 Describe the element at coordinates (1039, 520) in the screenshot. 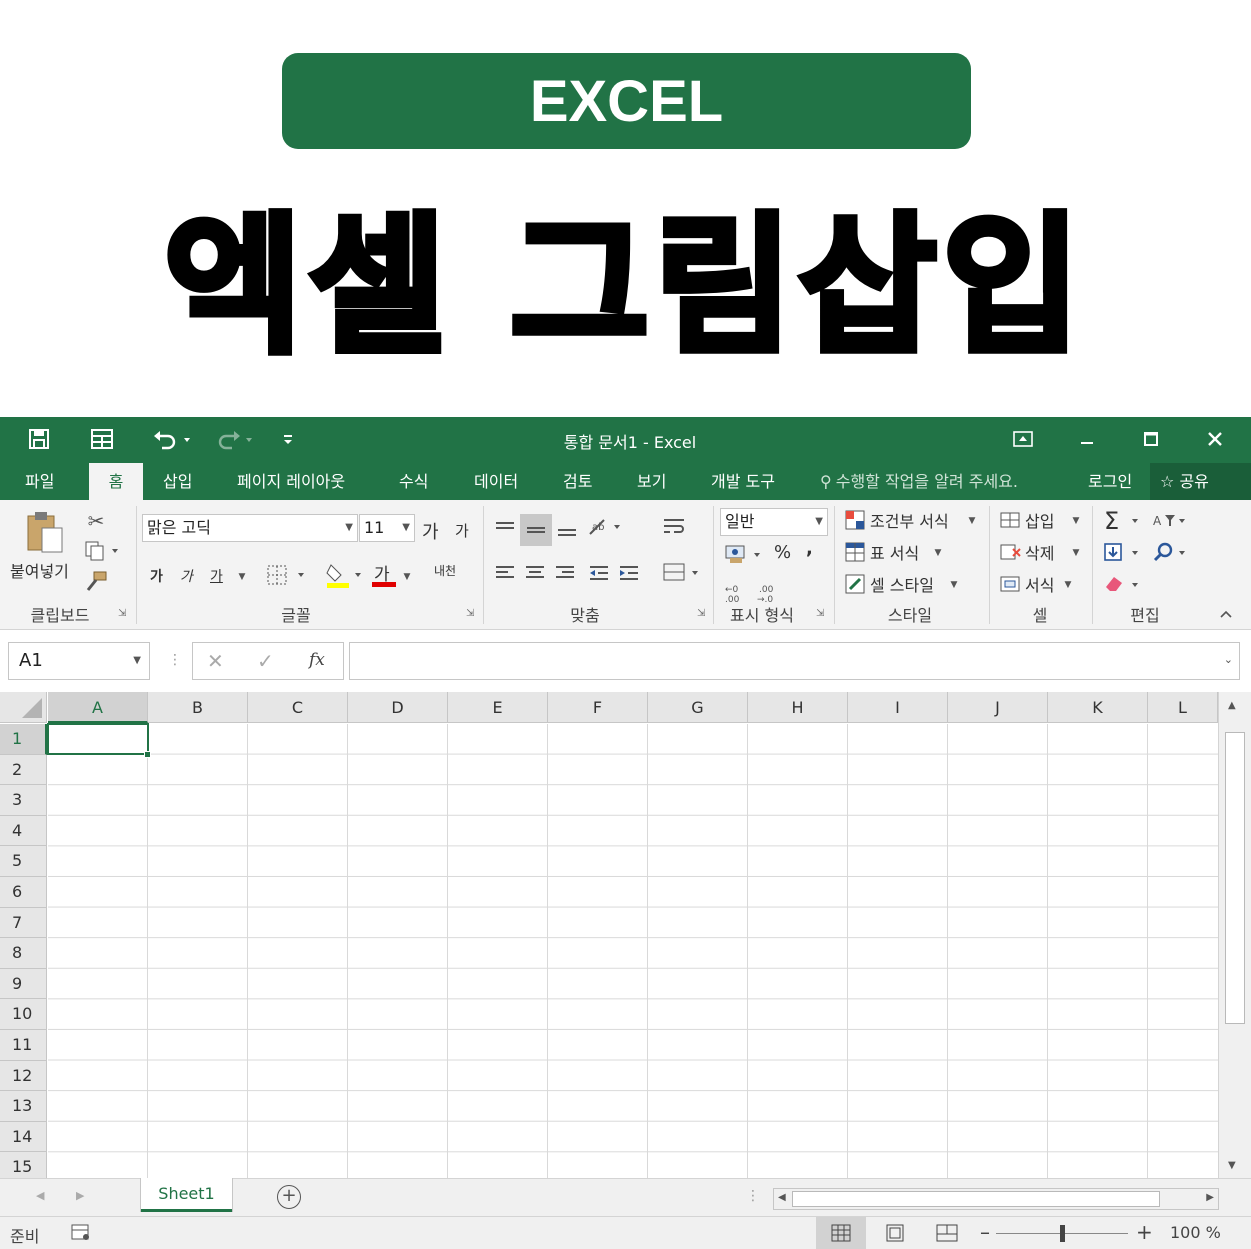

I see `insert-cells-label: 삽입` at that location.